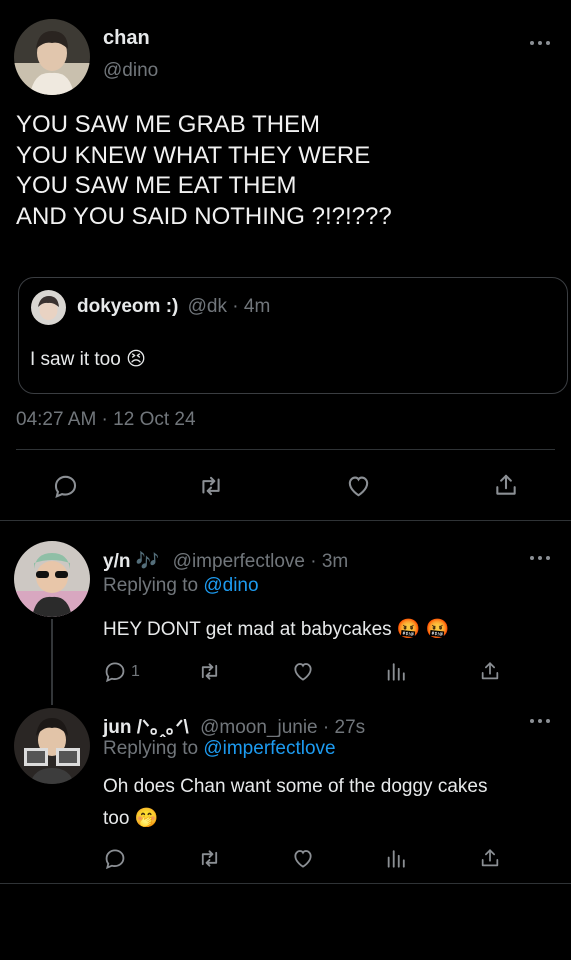  I want to click on tweet-text-line: YOU KNEW WHAT THEY WERE, so click(193, 155).